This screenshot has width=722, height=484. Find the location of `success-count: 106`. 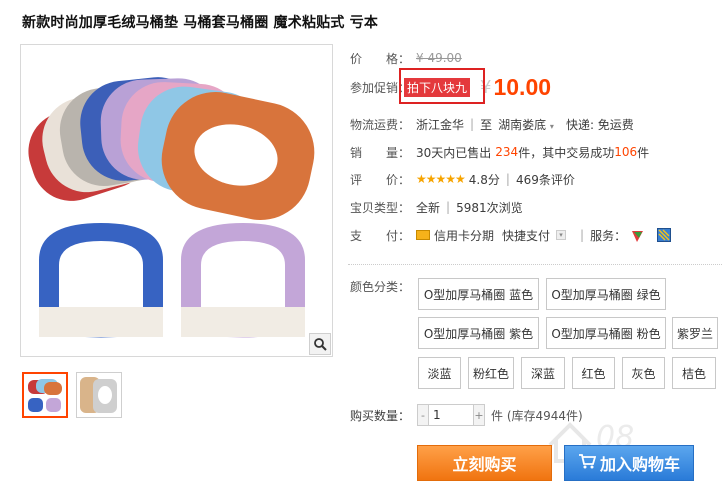

success-count: 106 is located at coordinates (625, 152).